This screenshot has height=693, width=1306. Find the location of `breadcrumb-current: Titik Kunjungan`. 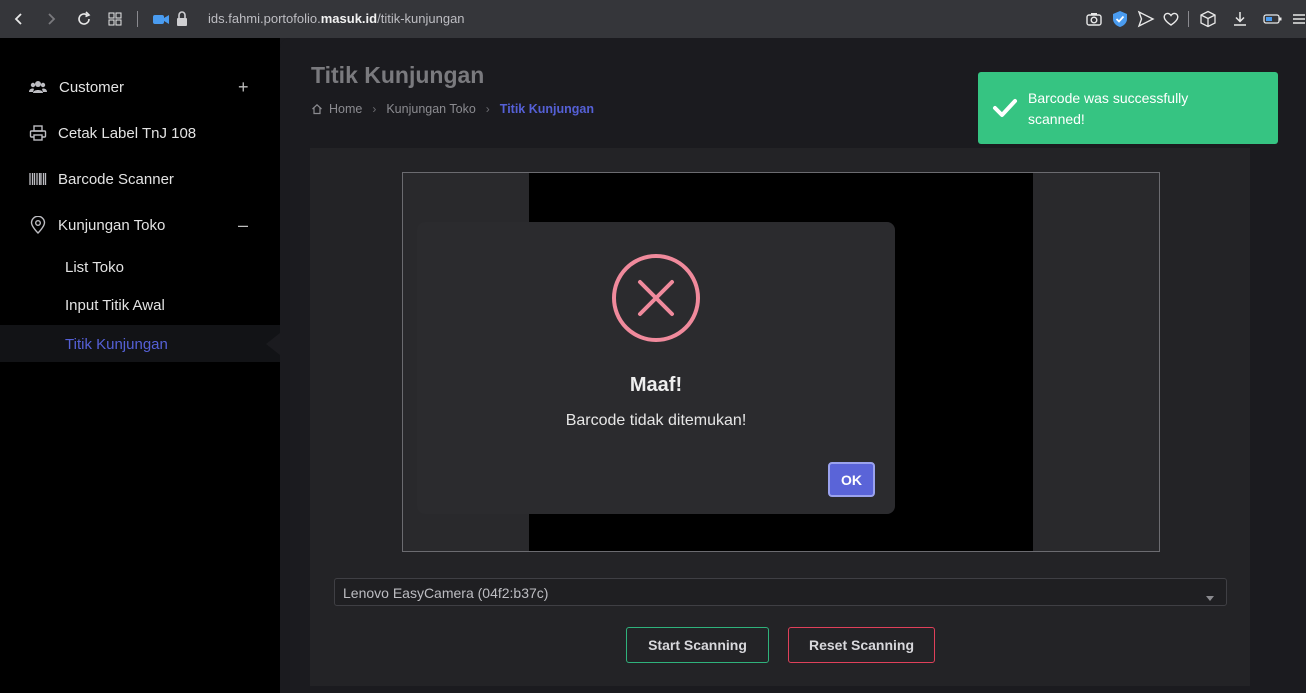

breadcrumb-current: Titik Kunjungan is located at coordinates (546, 109).